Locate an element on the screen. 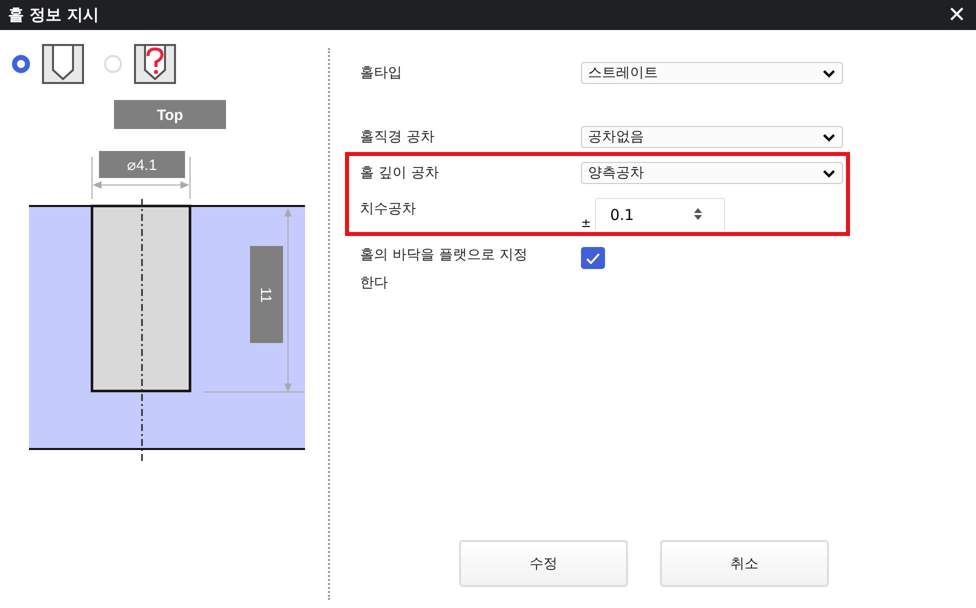  checkmark-icon is located at coordinates (593, 258).